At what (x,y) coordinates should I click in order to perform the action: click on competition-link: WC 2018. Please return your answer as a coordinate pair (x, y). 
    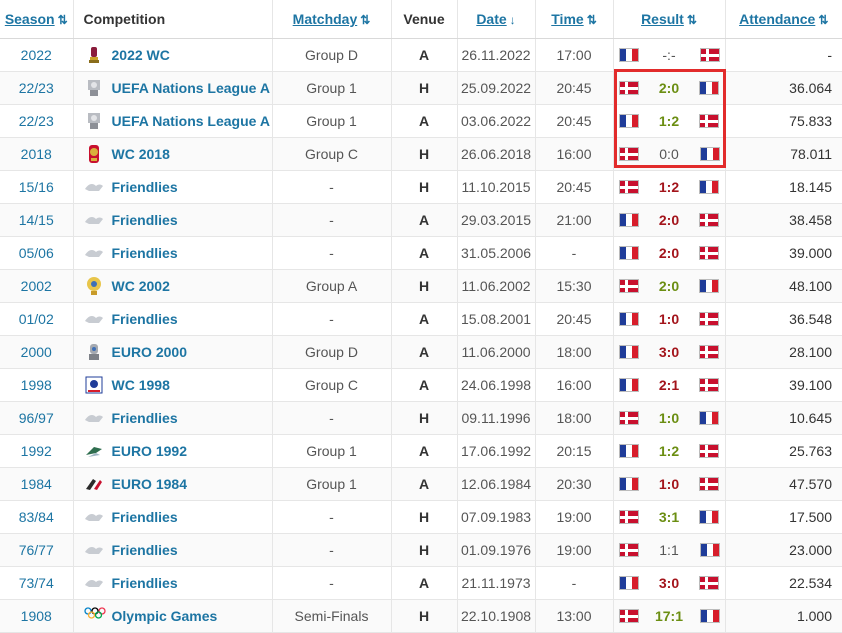
    Looking at the image, I should click on (141, 154).